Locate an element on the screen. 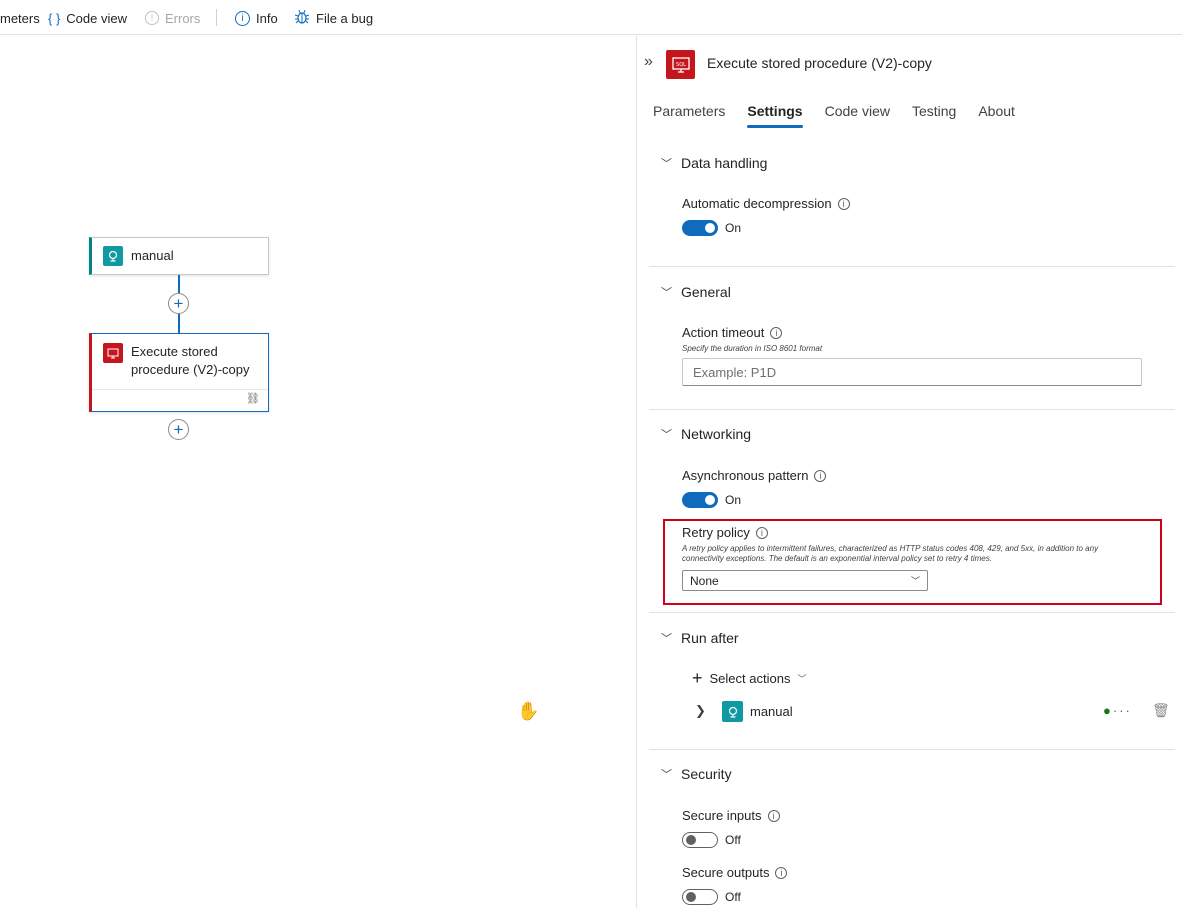 This screenshot has width=1182, height=908. tab-code-view: Code view is located at coordinates (857, 115).